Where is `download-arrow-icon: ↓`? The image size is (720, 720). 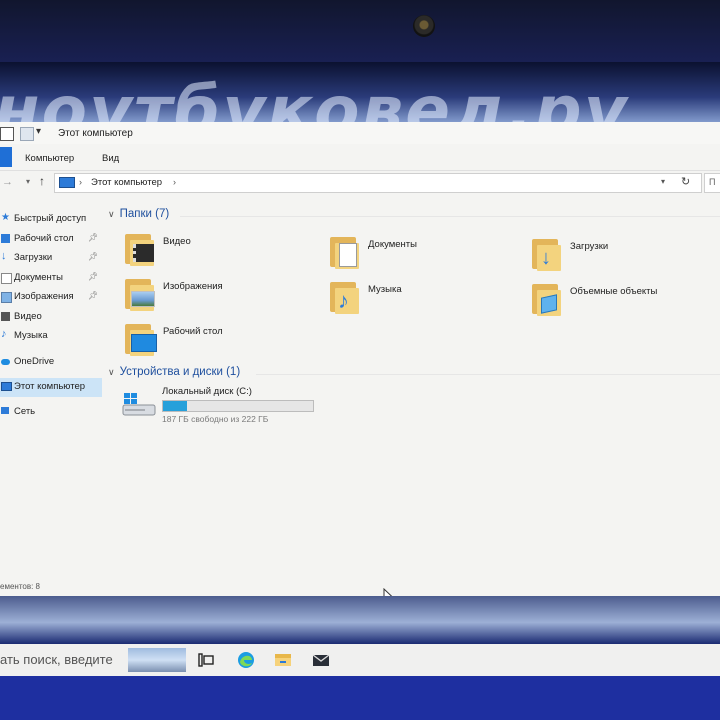
download-arrow-icon: ↓ is located at coordinates (4, 256).